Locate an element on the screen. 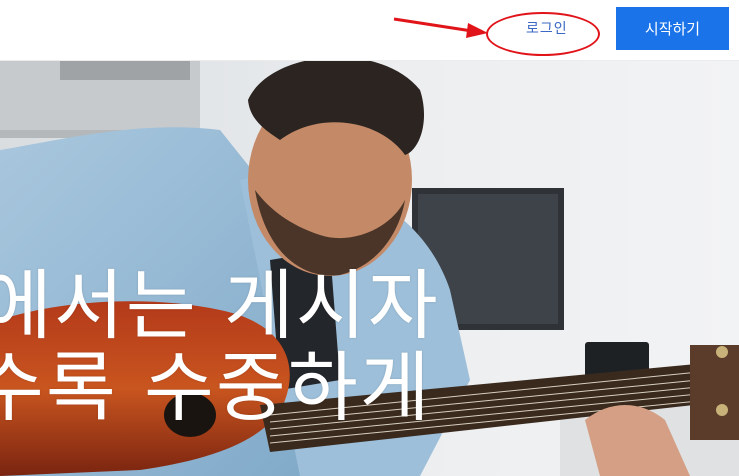 The height and width of the screenshot is (476, 739). annotation-arrow-icon is located at coordinates (440, 27).